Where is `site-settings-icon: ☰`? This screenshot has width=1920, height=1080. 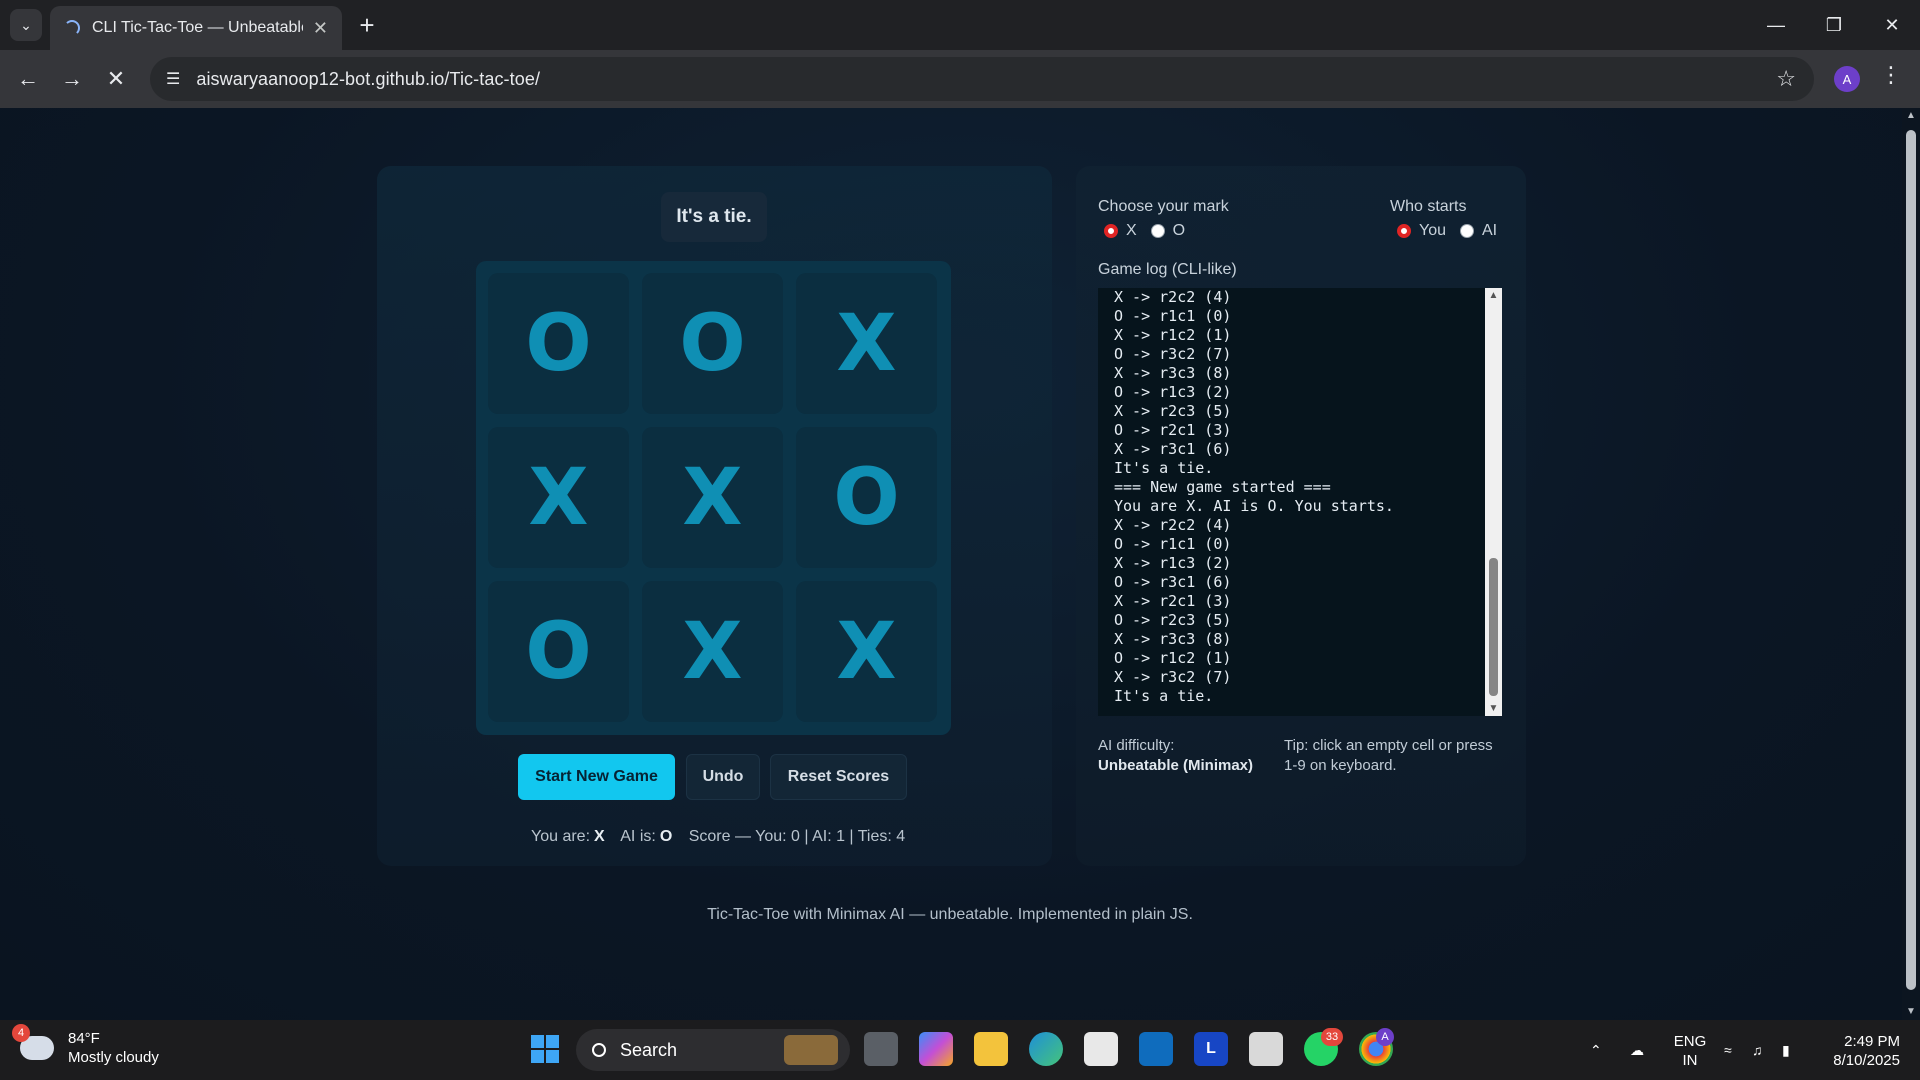 site-settings-icon: ☰ is located at coordinates (173, 79).